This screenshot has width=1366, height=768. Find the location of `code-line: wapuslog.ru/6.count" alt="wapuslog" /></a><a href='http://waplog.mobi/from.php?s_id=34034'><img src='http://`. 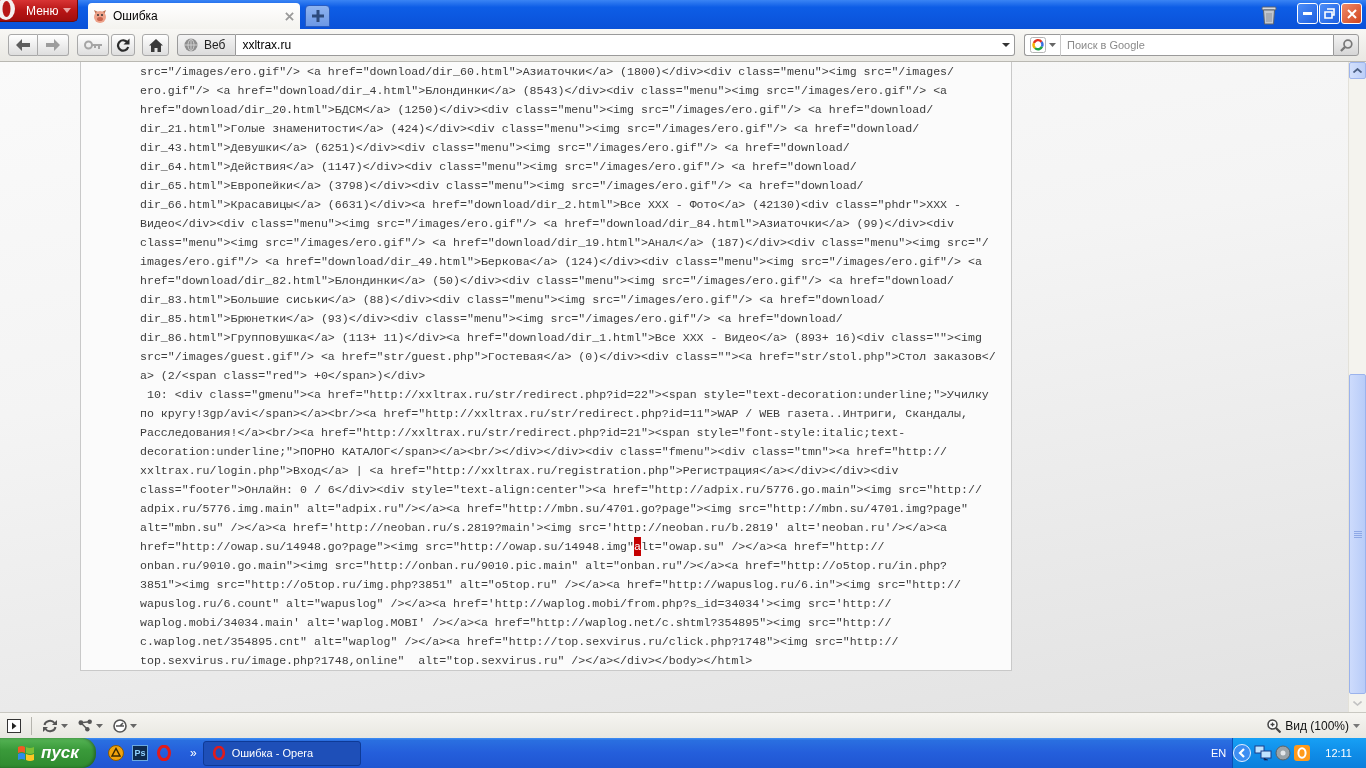

code-line: wapuslog.ru/6.count" alt="wapuslog" /></a><a href='http://waplog.mobi/from.php?s_id=34034'><img src='http:// is located at coordinates (516, 604).